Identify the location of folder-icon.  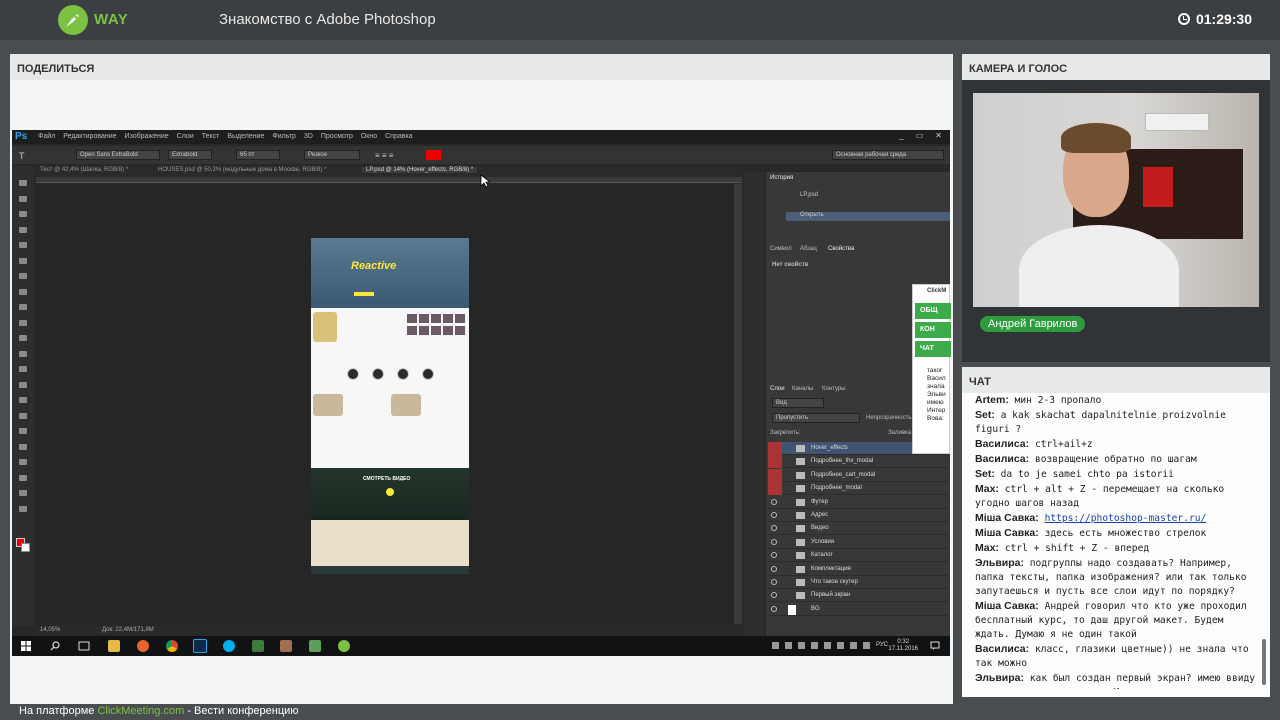
(114, 646).